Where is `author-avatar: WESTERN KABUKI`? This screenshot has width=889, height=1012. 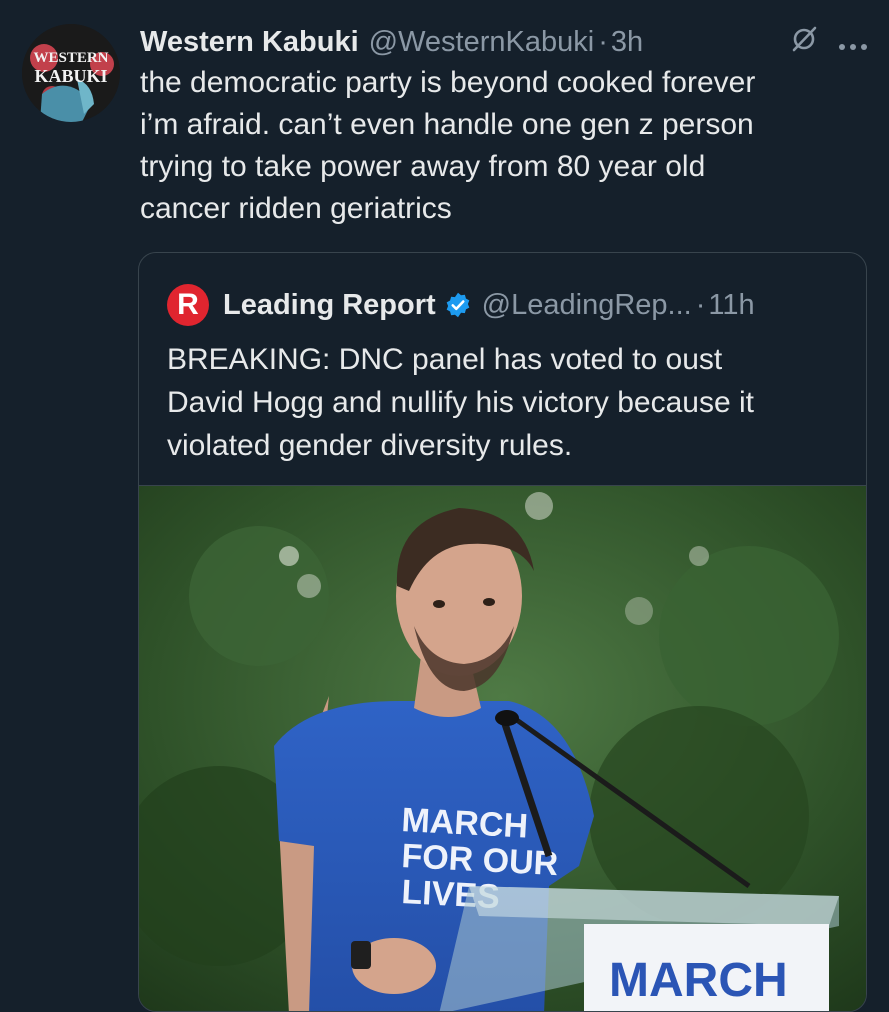
author-avatar: WESTERN KABUKI is located at coordinates (71, 73).